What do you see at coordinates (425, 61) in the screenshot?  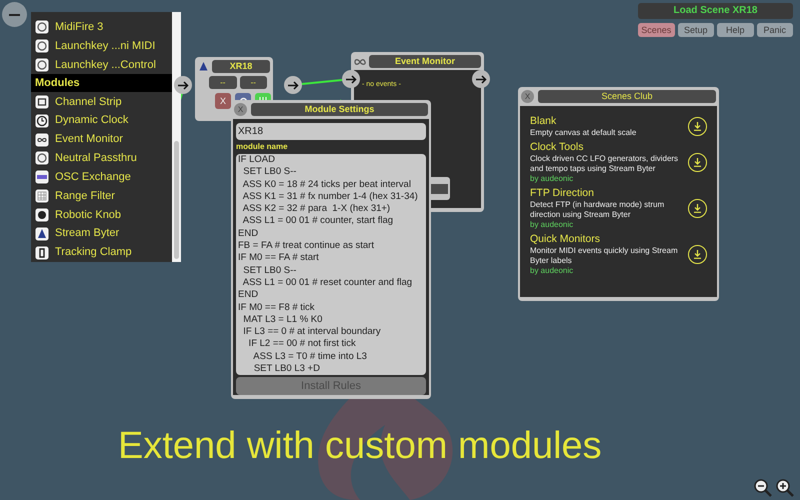 I see `window-title: Event Monitor` at bounding box center [425, 61].